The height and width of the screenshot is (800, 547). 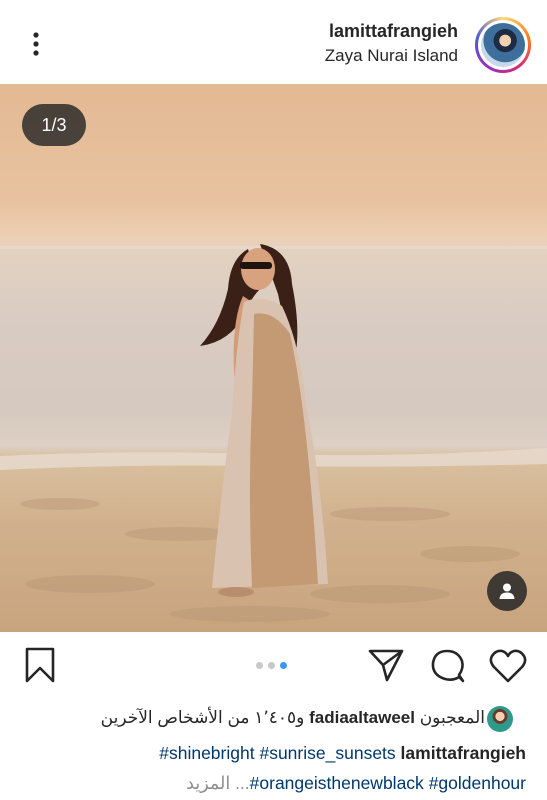 I want to click on hashtag-link: #orangeisthenewblack, so click(x=337, y=783).